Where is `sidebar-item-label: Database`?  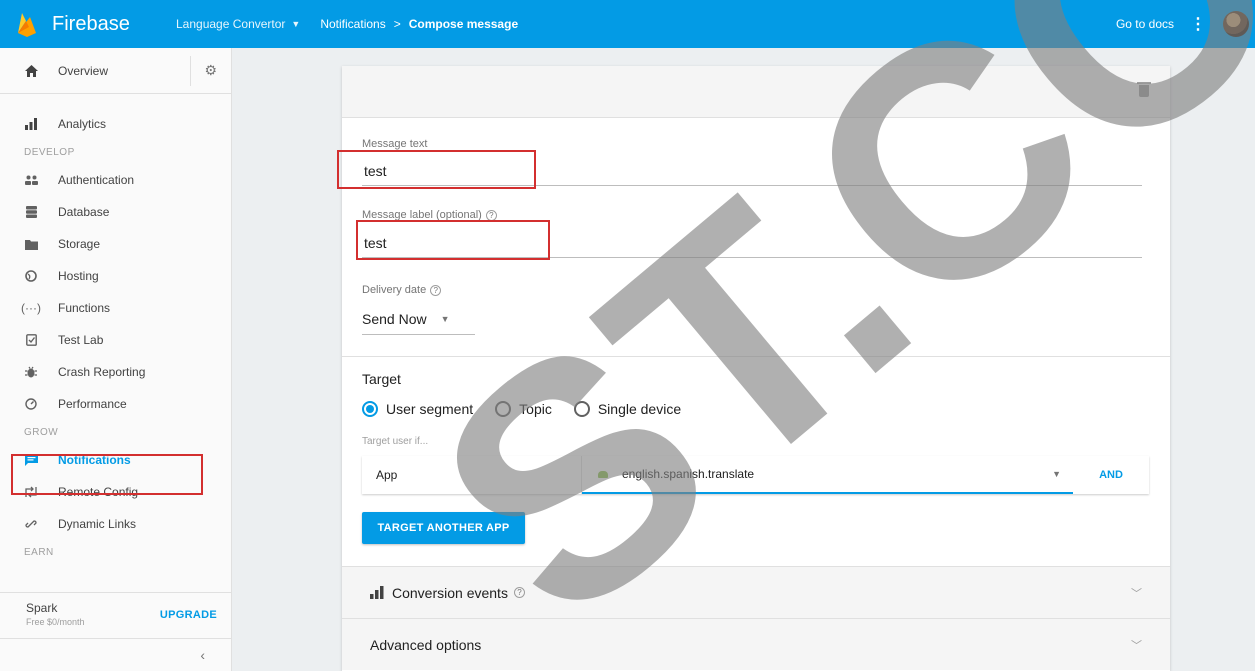 sidebar-item-label: Database is located at coordinates (84, 212).